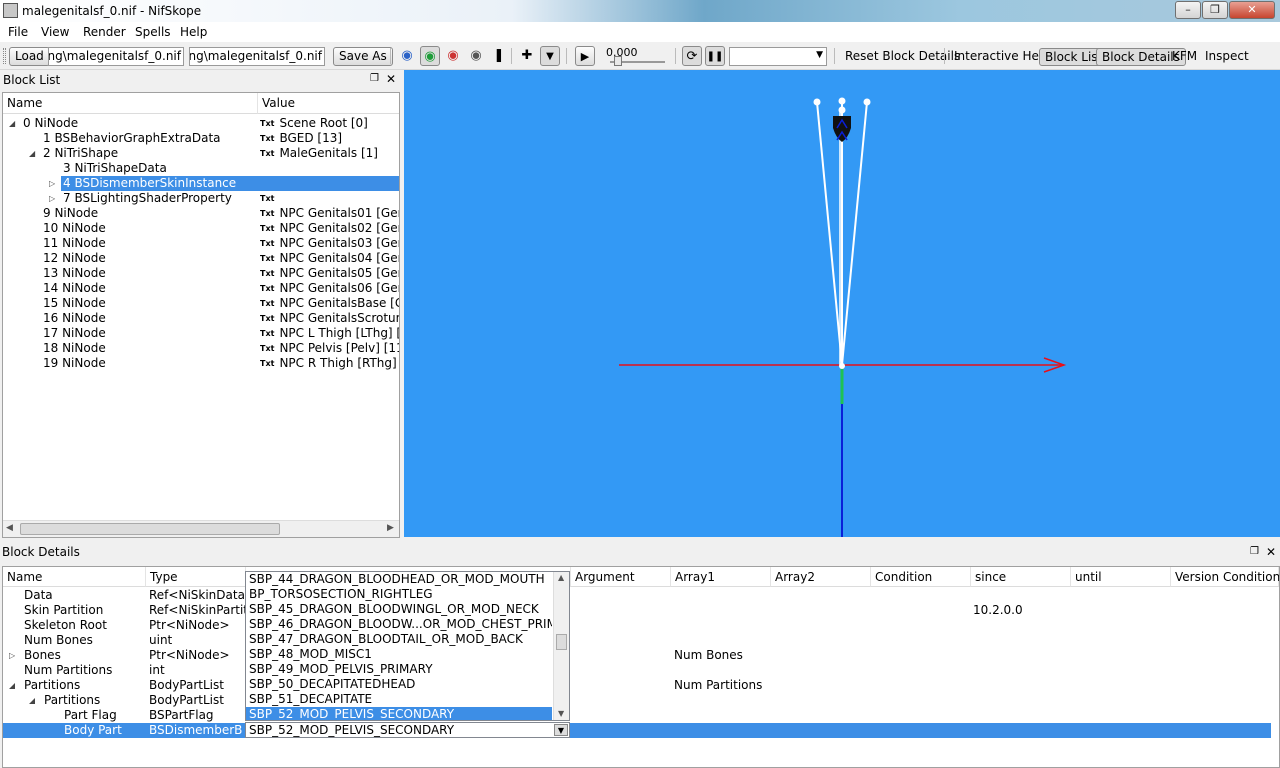  What do you see at coordinates (721, 577) in the screenshot?
I see `column-header-array1: Array1` at bounding box center [721, 577].